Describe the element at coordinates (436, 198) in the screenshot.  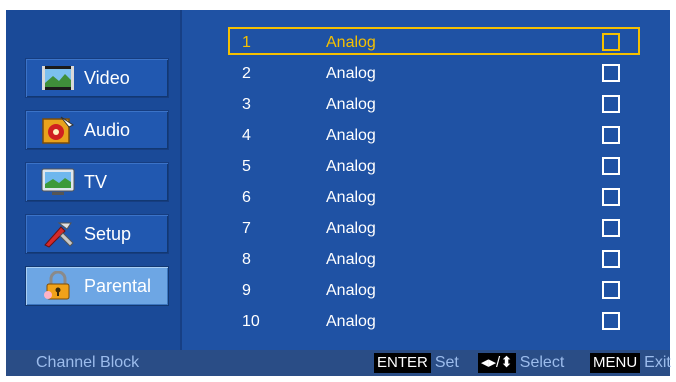
I see `channel-row: 6 Analog` at that location.